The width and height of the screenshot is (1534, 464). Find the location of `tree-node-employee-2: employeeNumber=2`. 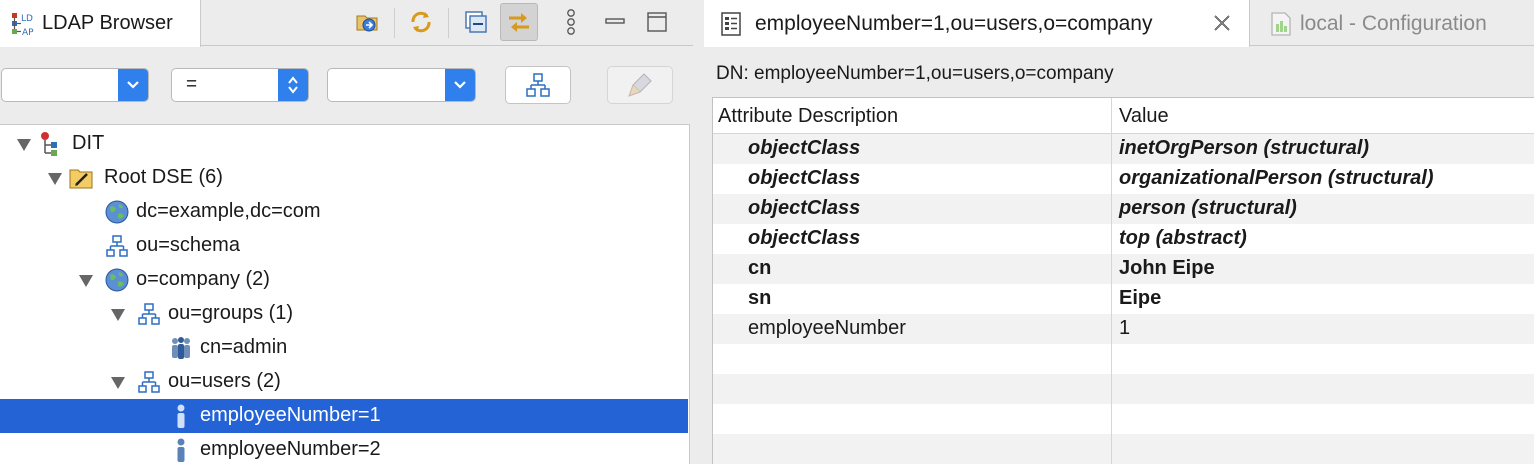

tree-node-employee-2: employeeNumber=2 is located at coordinates (344, 448).